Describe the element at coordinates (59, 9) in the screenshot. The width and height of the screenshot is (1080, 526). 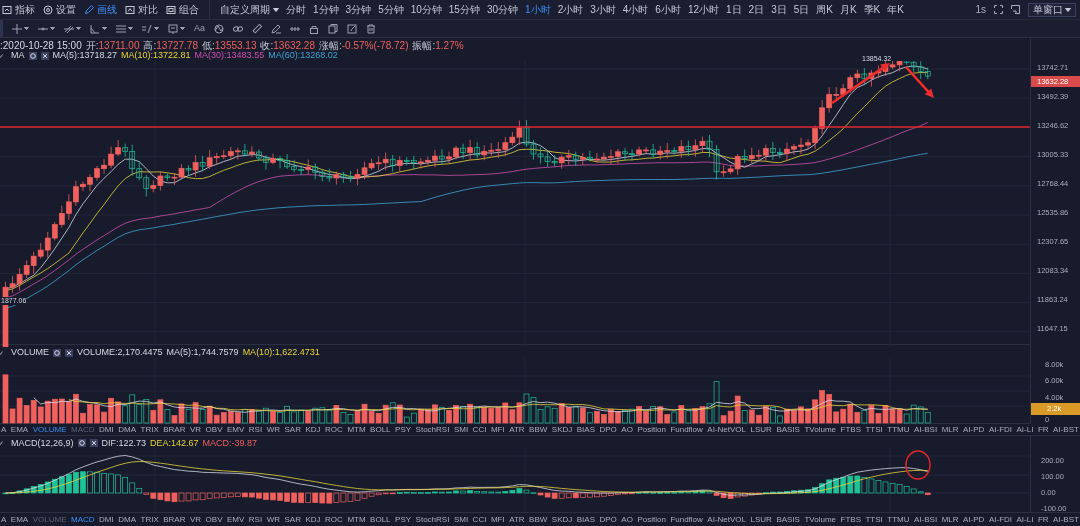
I see `toolbar-button: 设置` at that location.